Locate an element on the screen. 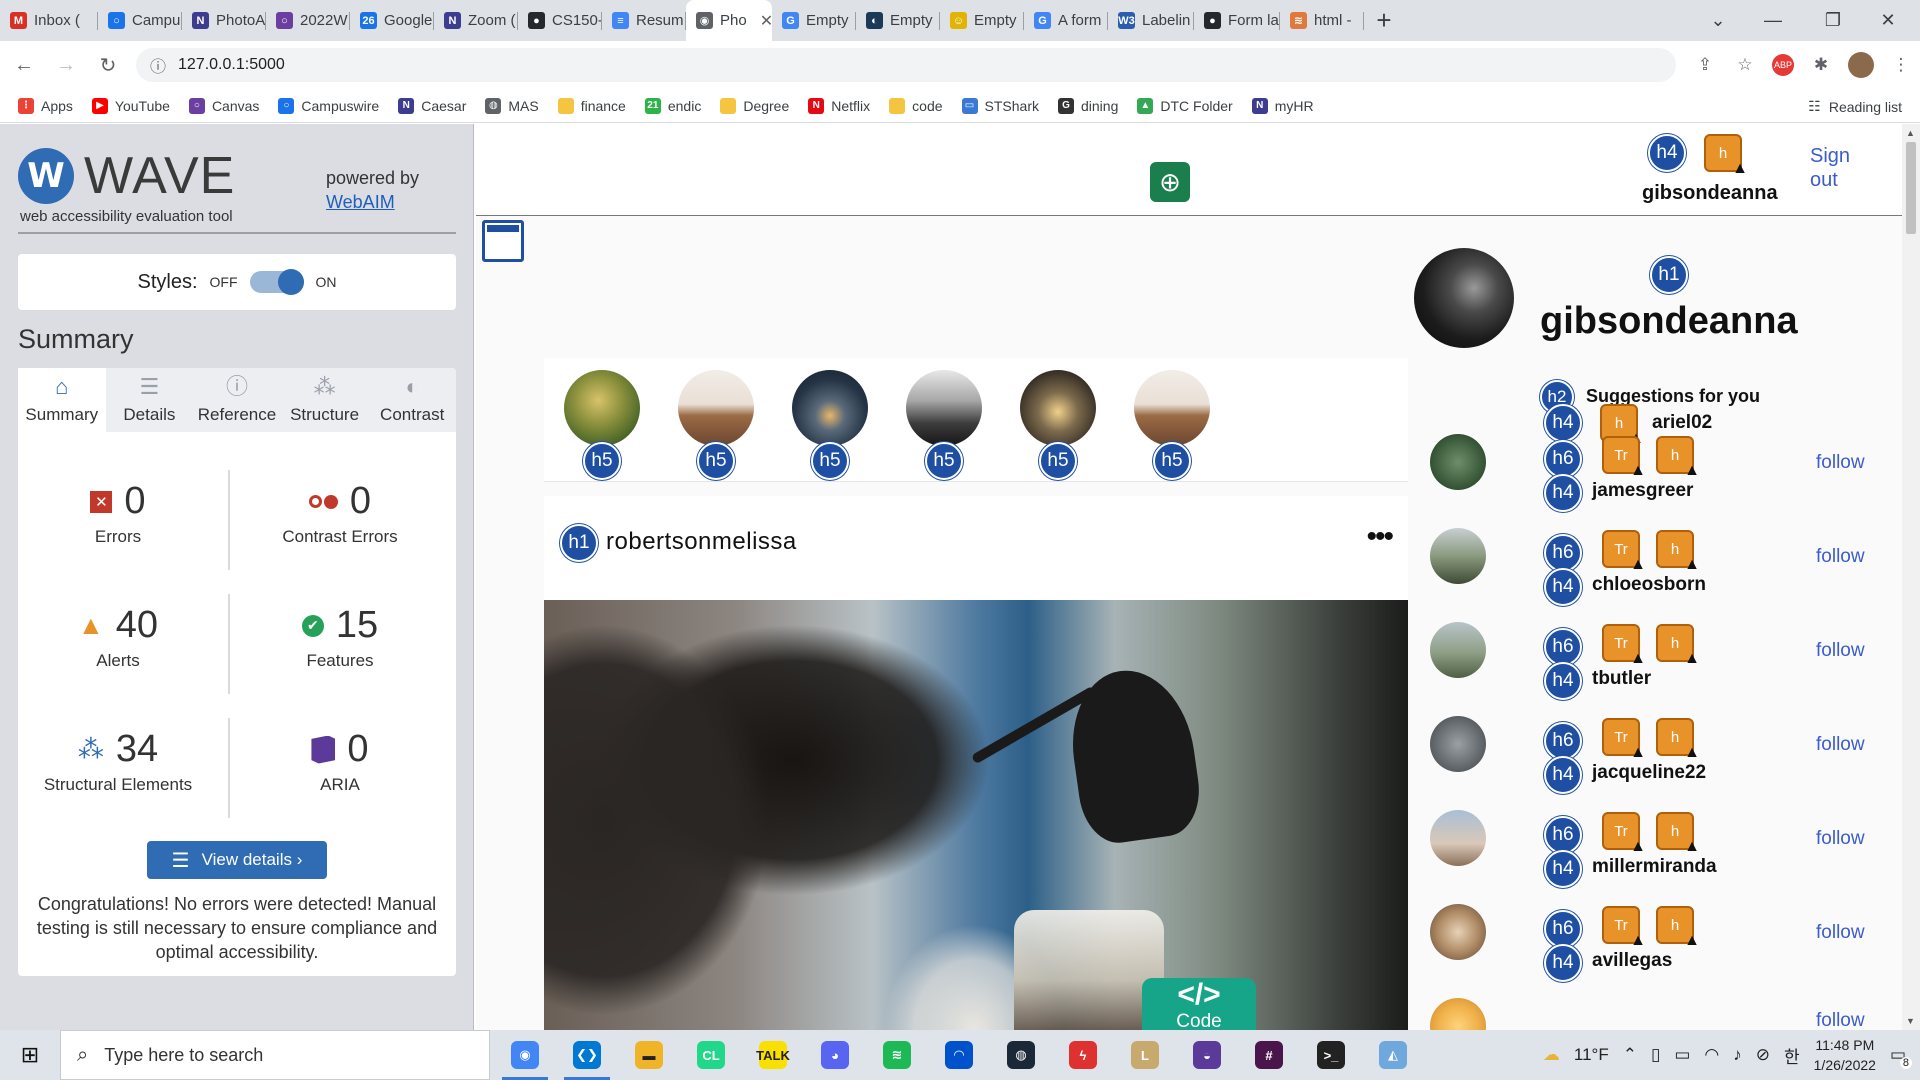 Image resolution: width=1920 pixels, height=1080 pixels. page-scrollbar: ▲ ▼ is located at coordinates (1911, 577).